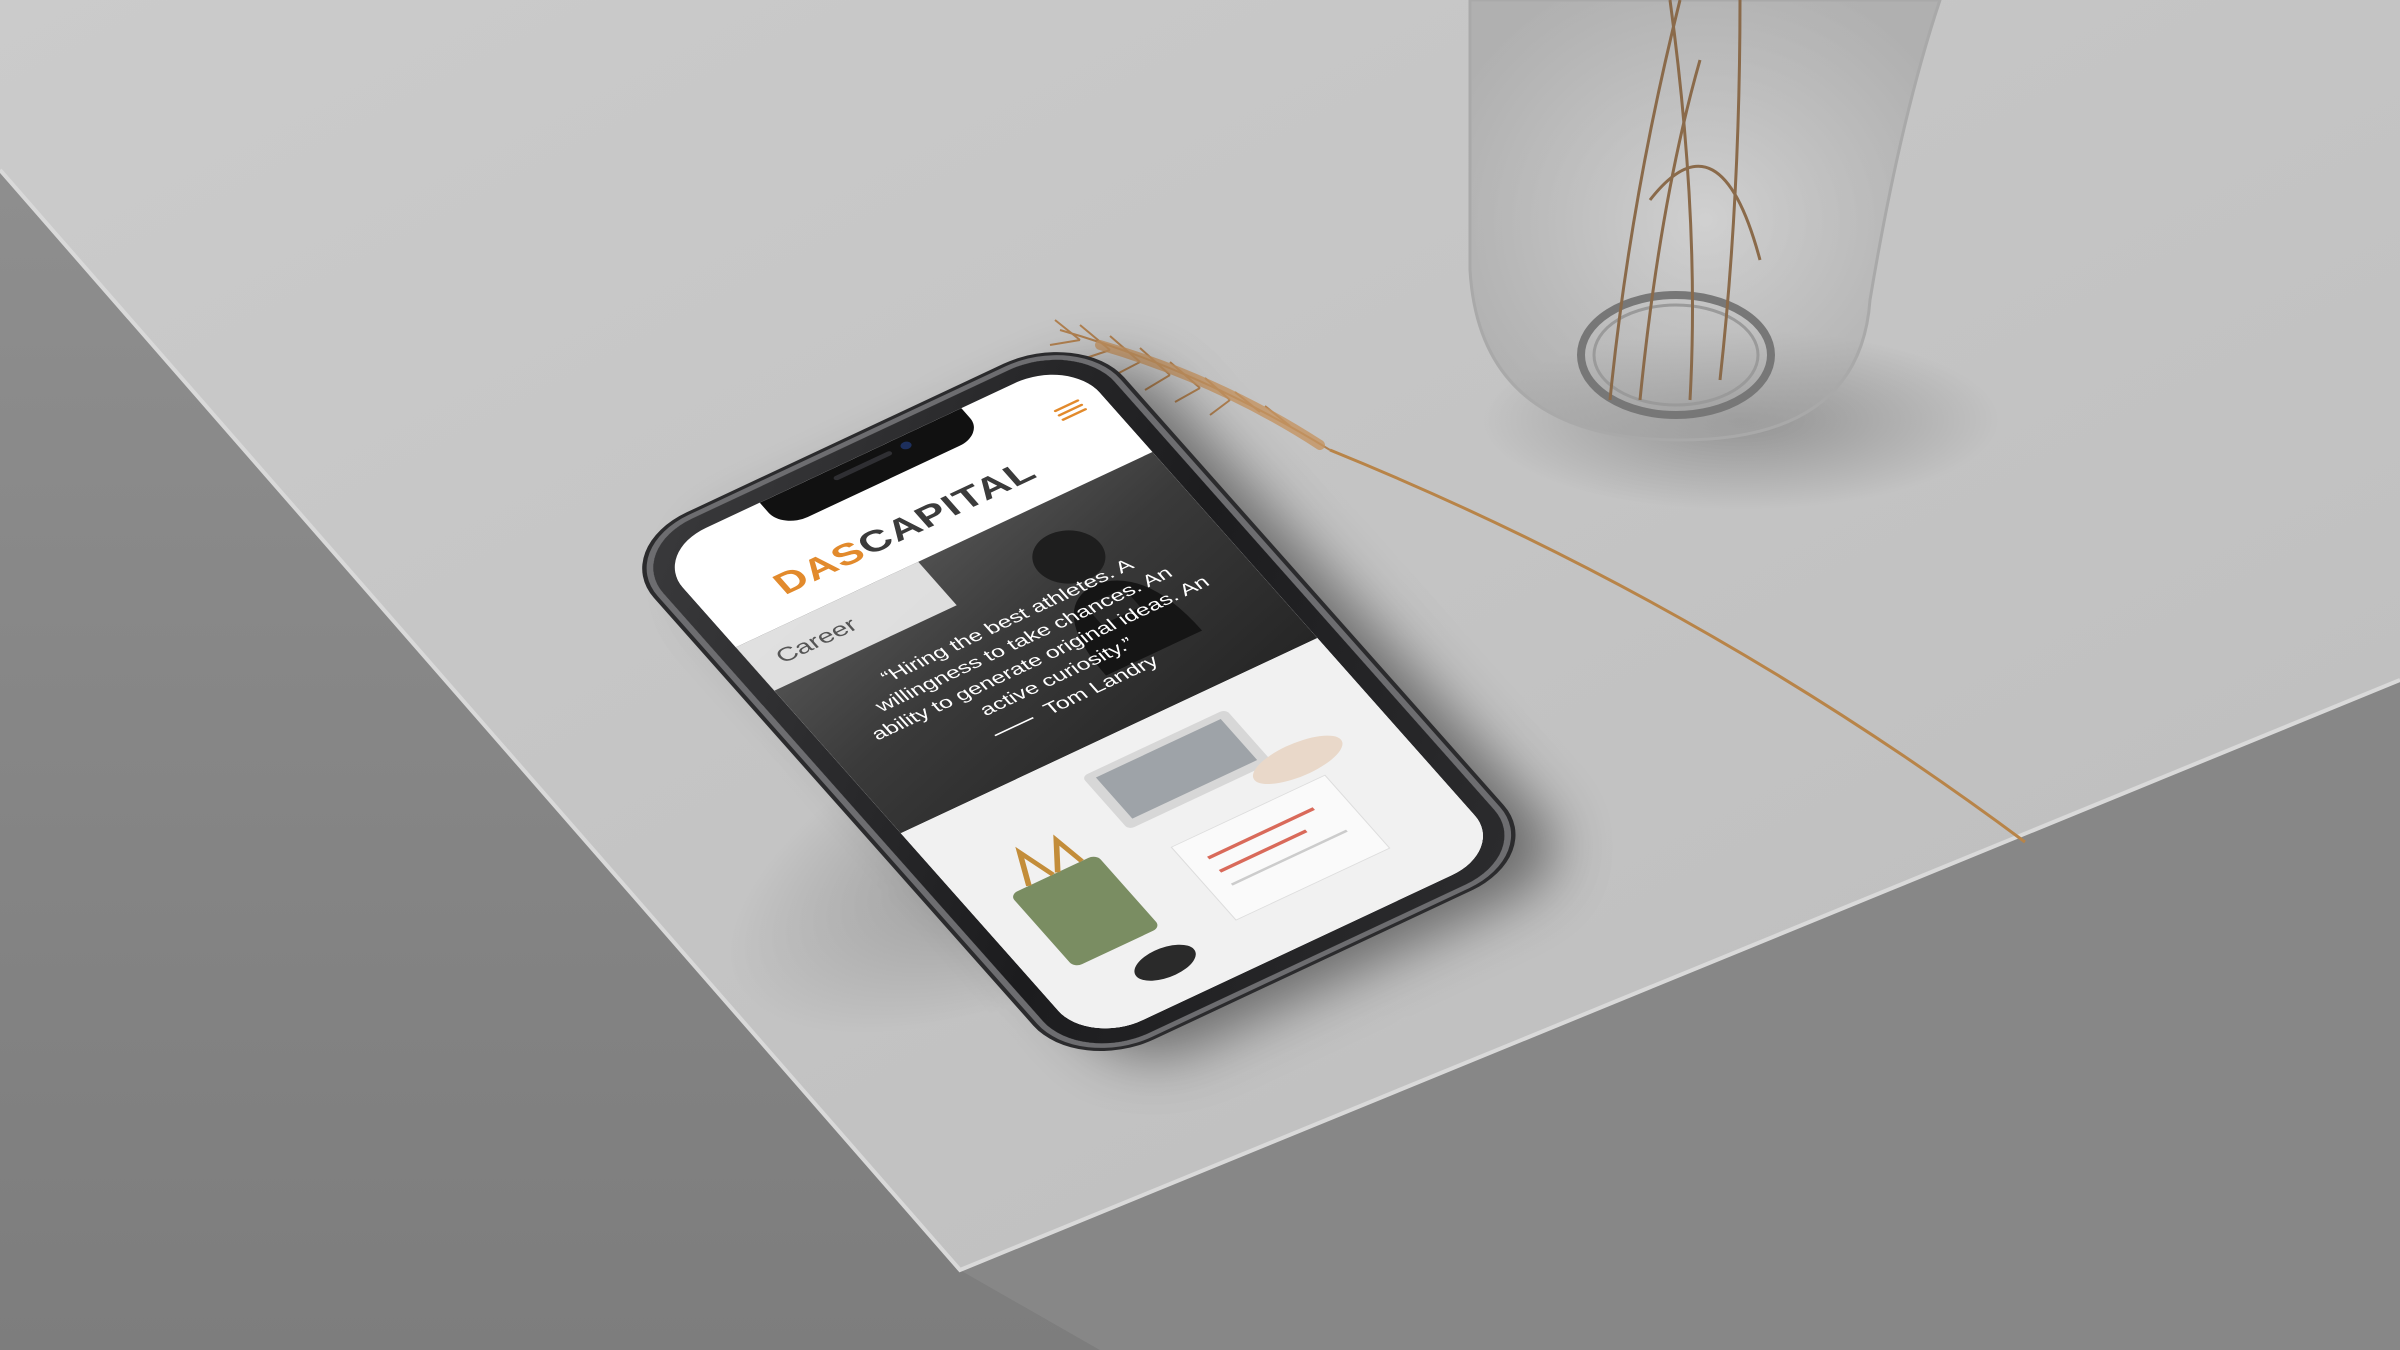  What do you see at coordinates (1013, 727) in the screenshot?
I see `author-dash` at bounding box center [1013, 727].